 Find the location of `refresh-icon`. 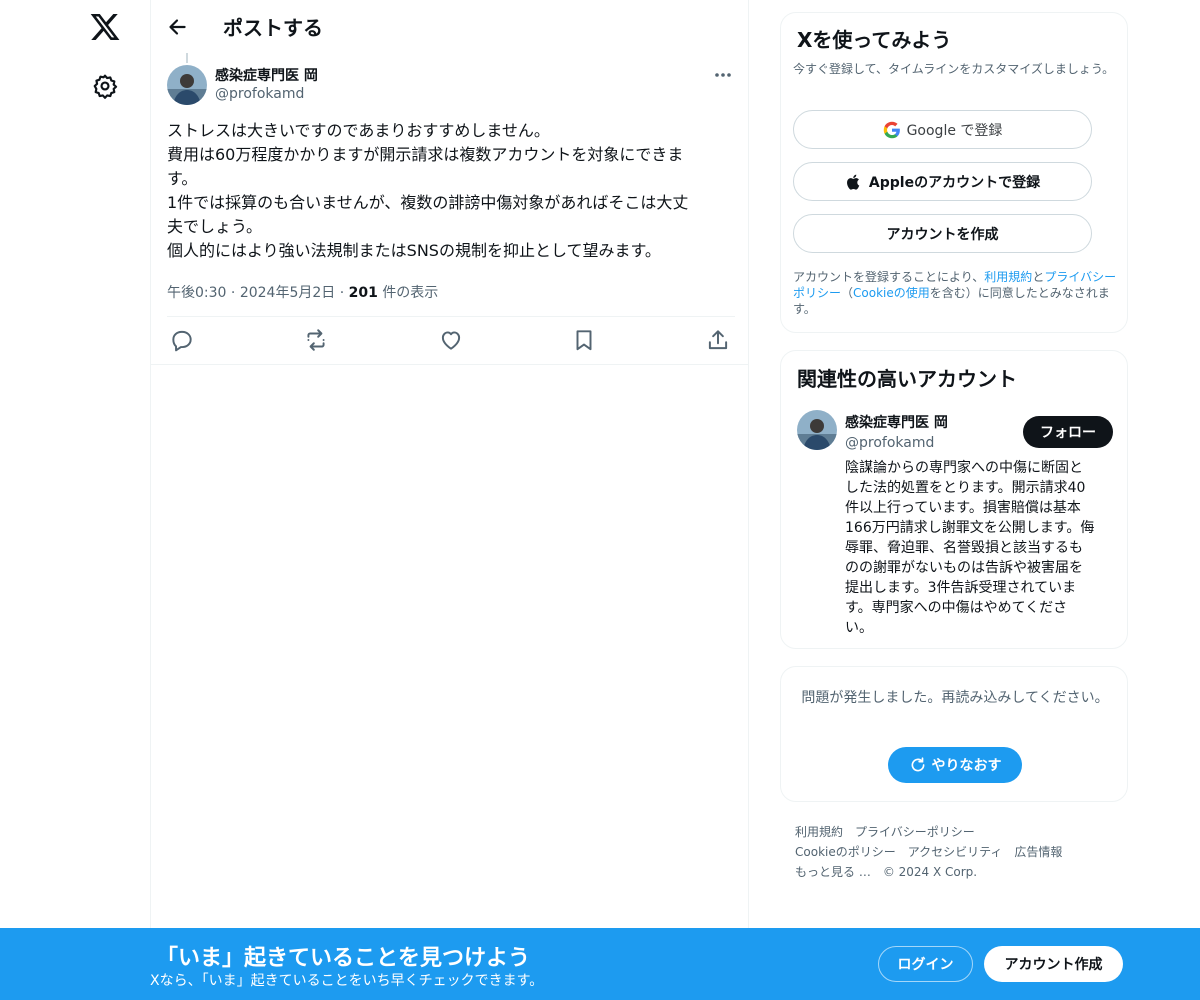

refresh-icon is located at coordinates (917, 764).